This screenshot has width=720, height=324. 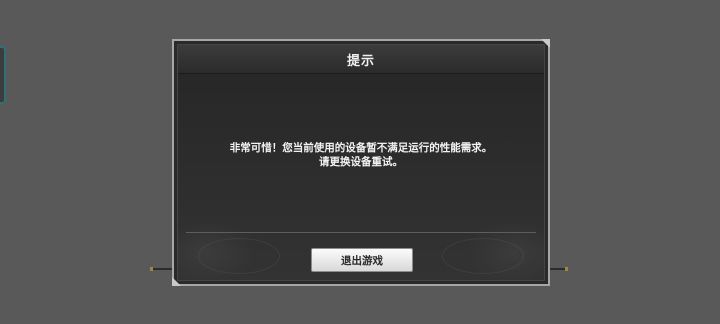 What do you see at coordinates (361, 155) in the screenshot?
I see `dialog-message: 非常可惜！您当前使用的设备暂不满足运行的性能需求。 请更换设备重试。` at bounding box center [361, 155].